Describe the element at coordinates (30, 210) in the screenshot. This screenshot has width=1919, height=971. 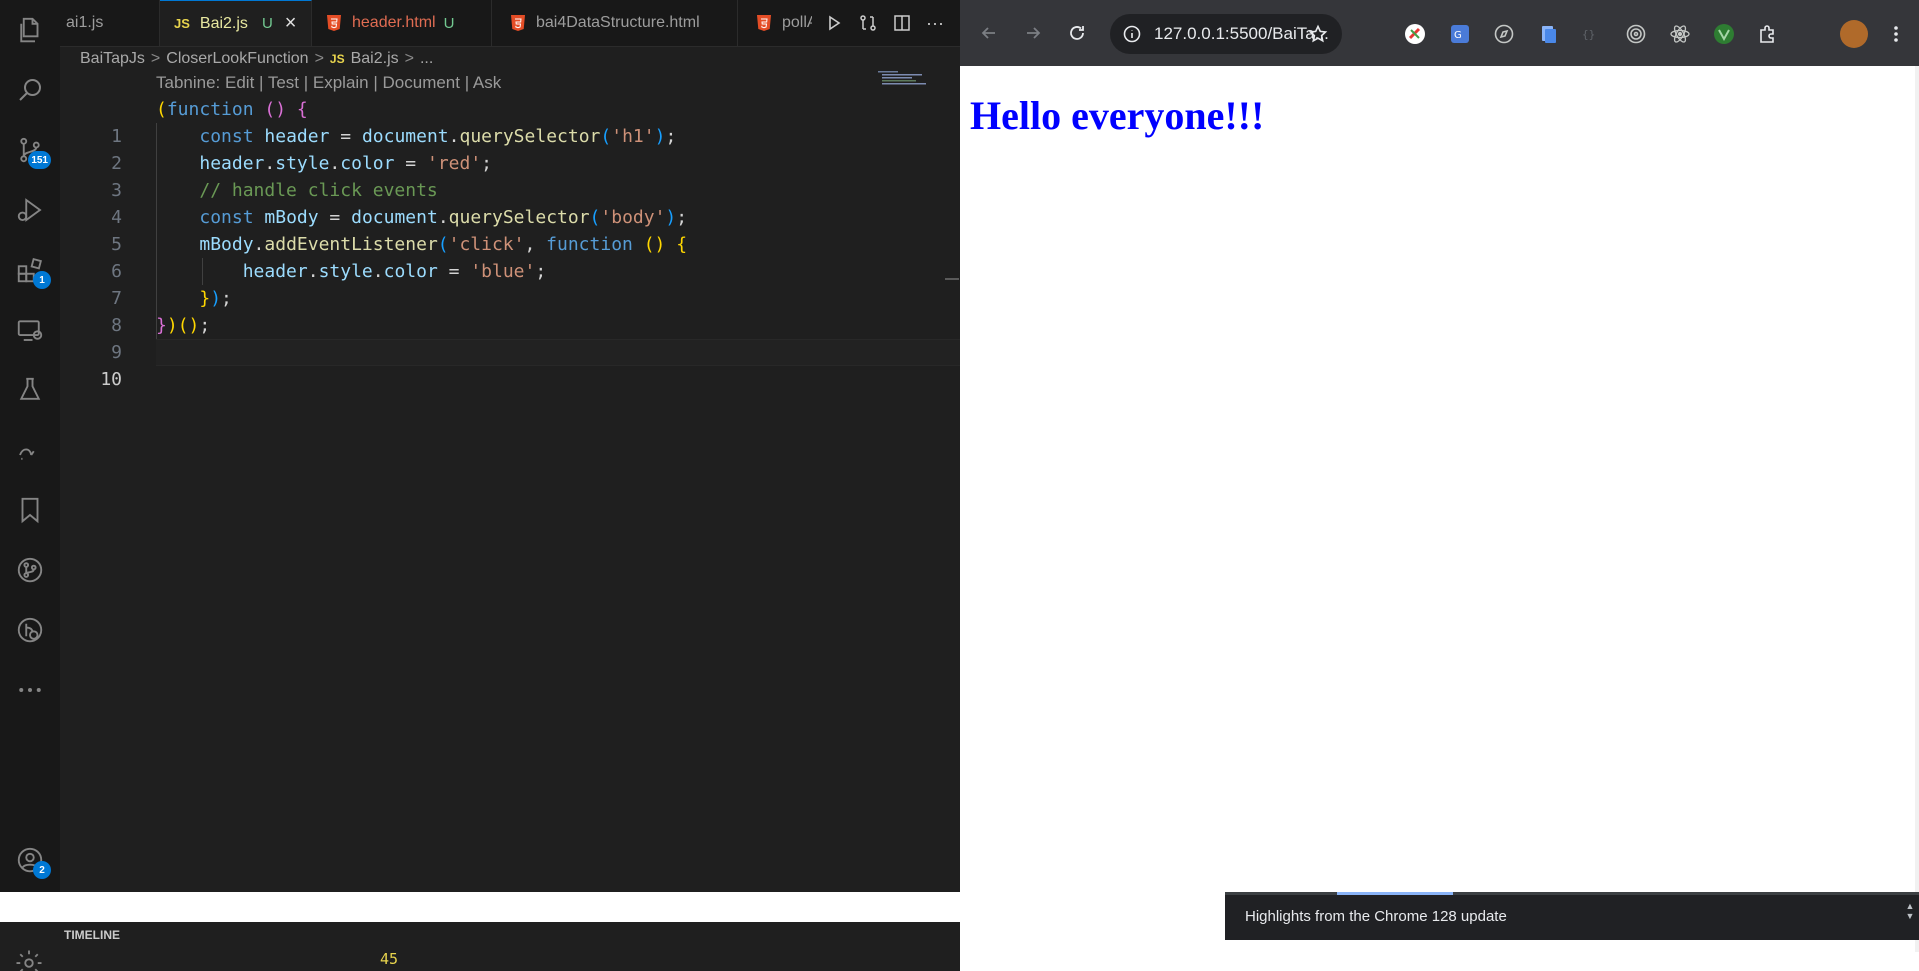
I see `run-debug-icon` at that location.